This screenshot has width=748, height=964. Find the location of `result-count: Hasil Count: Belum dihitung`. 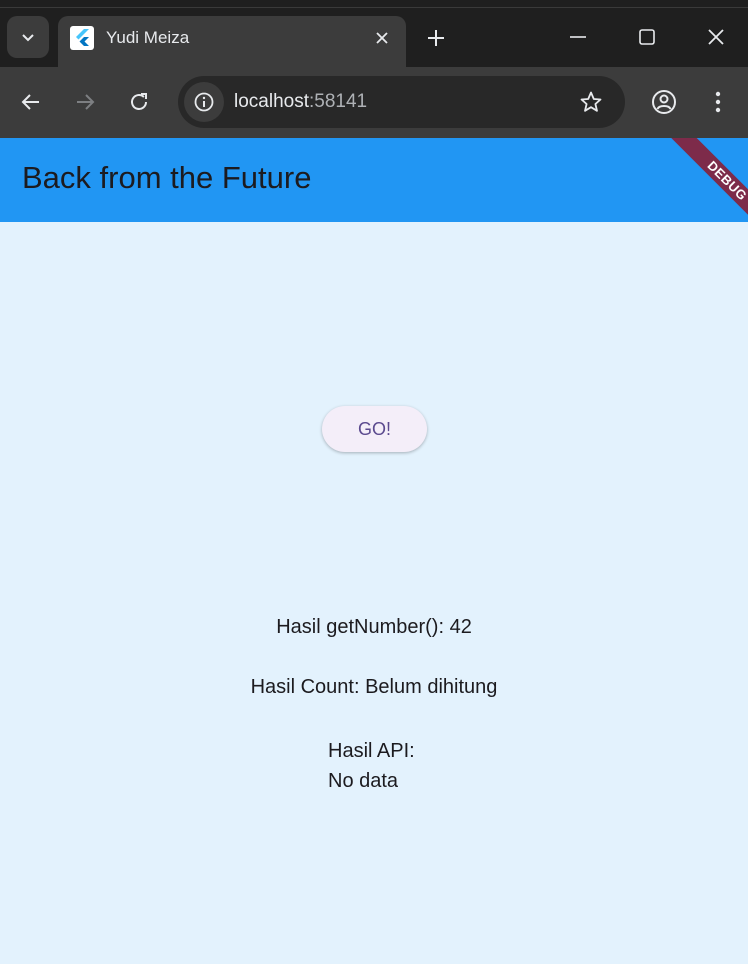

result-count: Hasil Count: Belum dihitung is located at coordinates (374, 687).